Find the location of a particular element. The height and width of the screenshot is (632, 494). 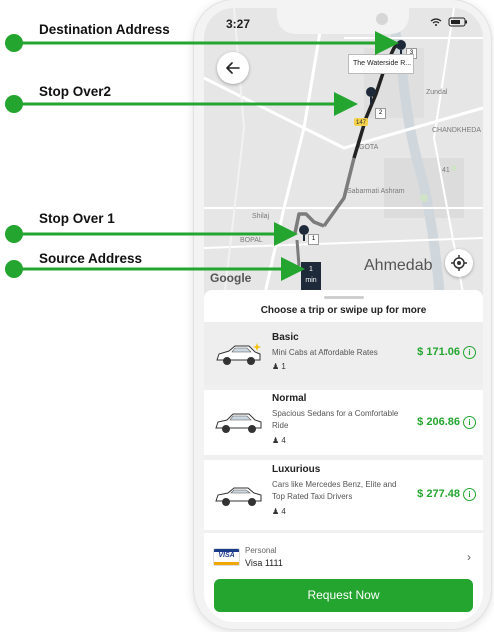

annotation-source: Source Address is located at coordinates (91, 258).